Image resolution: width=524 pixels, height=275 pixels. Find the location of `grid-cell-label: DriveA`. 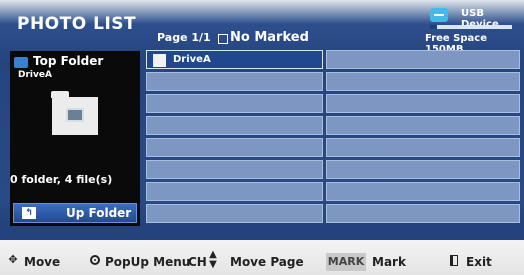

grid-cell-label: DriveA is located at coordinates (192, 59).